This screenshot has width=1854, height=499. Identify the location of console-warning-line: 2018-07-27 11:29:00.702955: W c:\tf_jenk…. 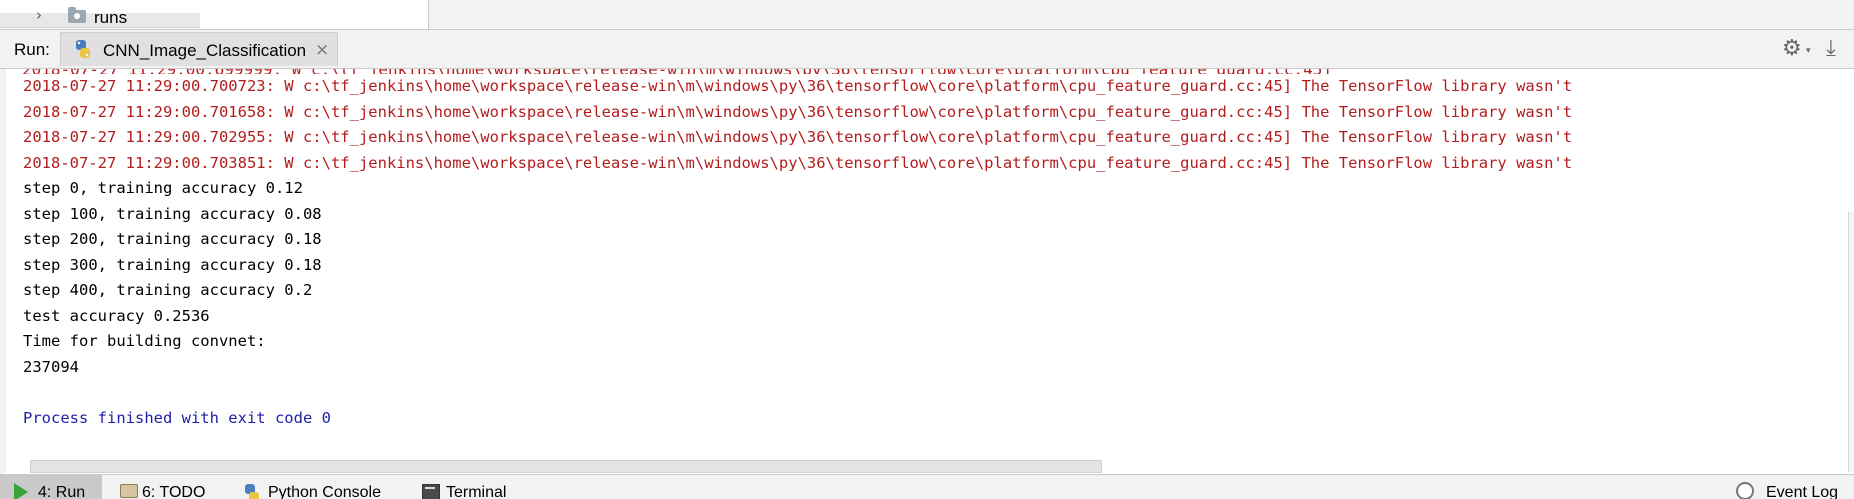
(798, 137).